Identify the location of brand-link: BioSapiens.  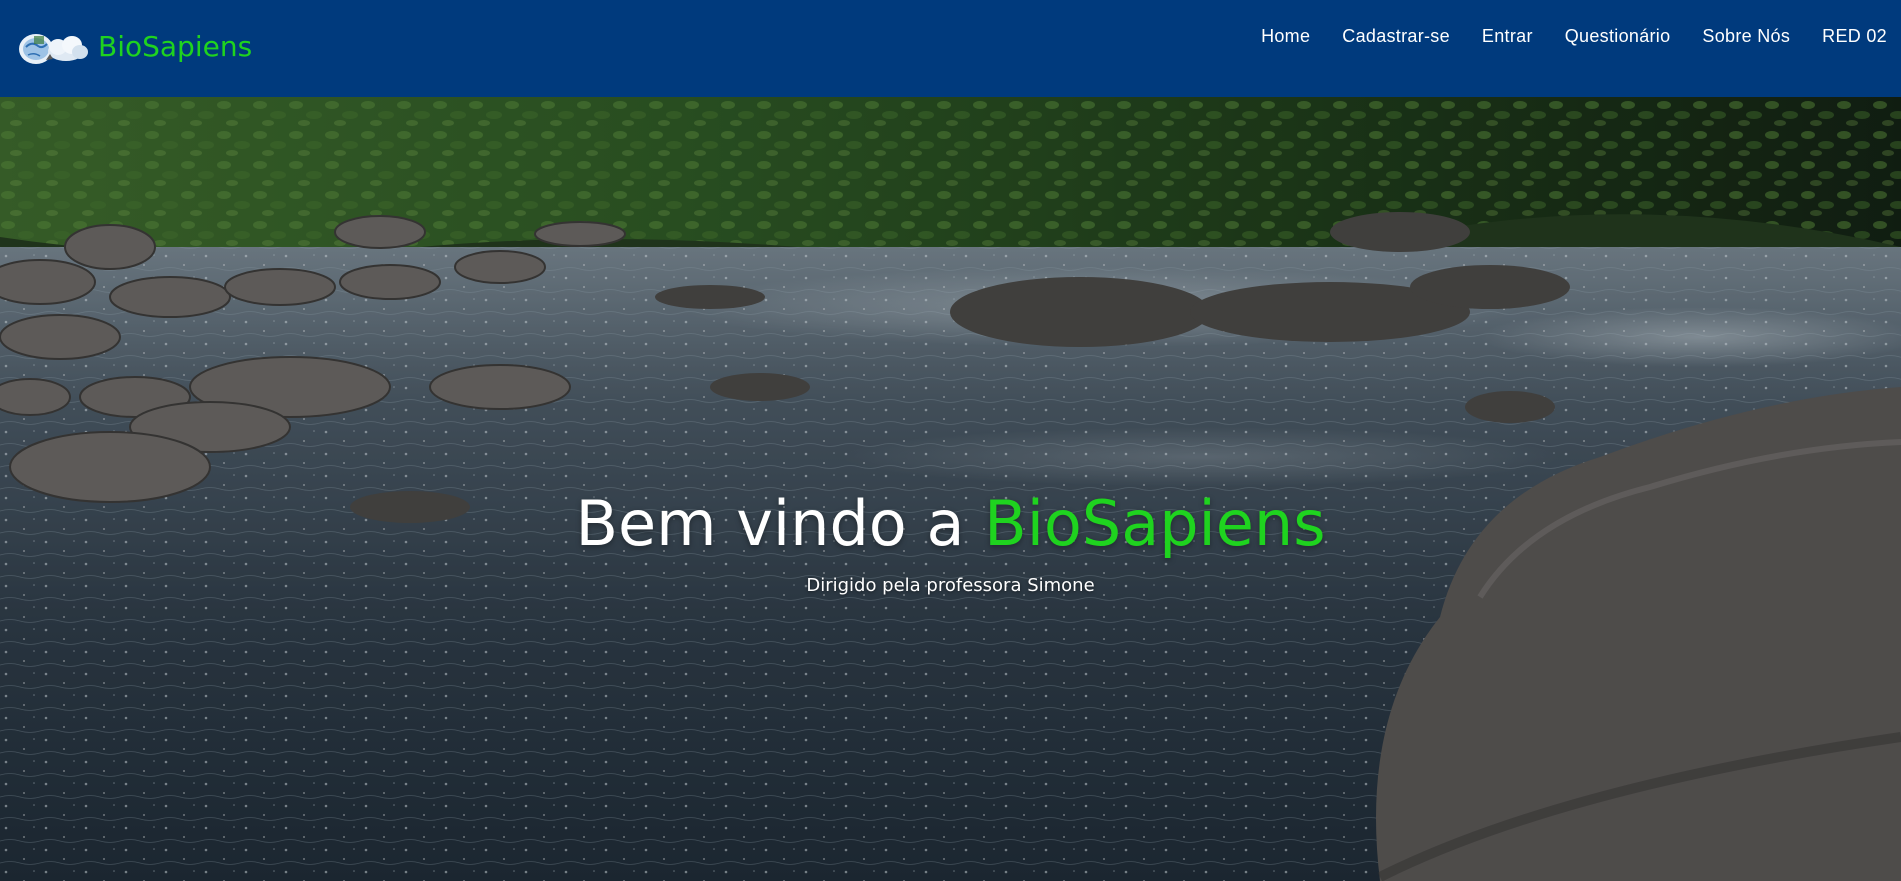
(133, 47).